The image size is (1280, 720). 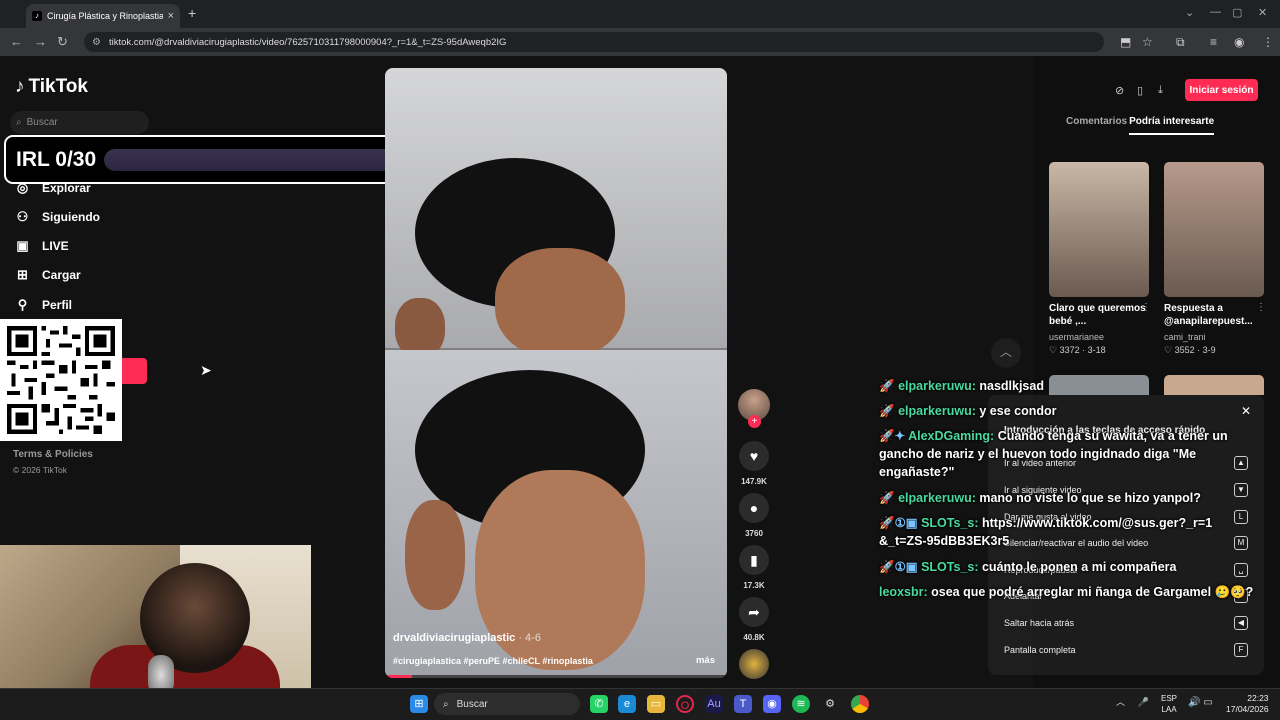 What do you see at coordinates (171, 16) in the screenshot?
I see `tab-close-icon: ×` at bounding box center [171, 16].